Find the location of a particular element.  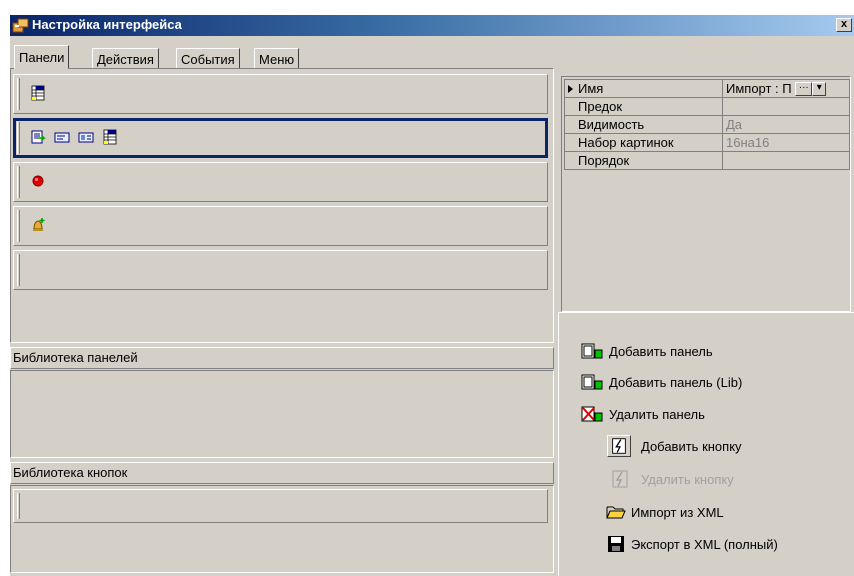

tab-panels: Панели is located at coordinates (42, 57).